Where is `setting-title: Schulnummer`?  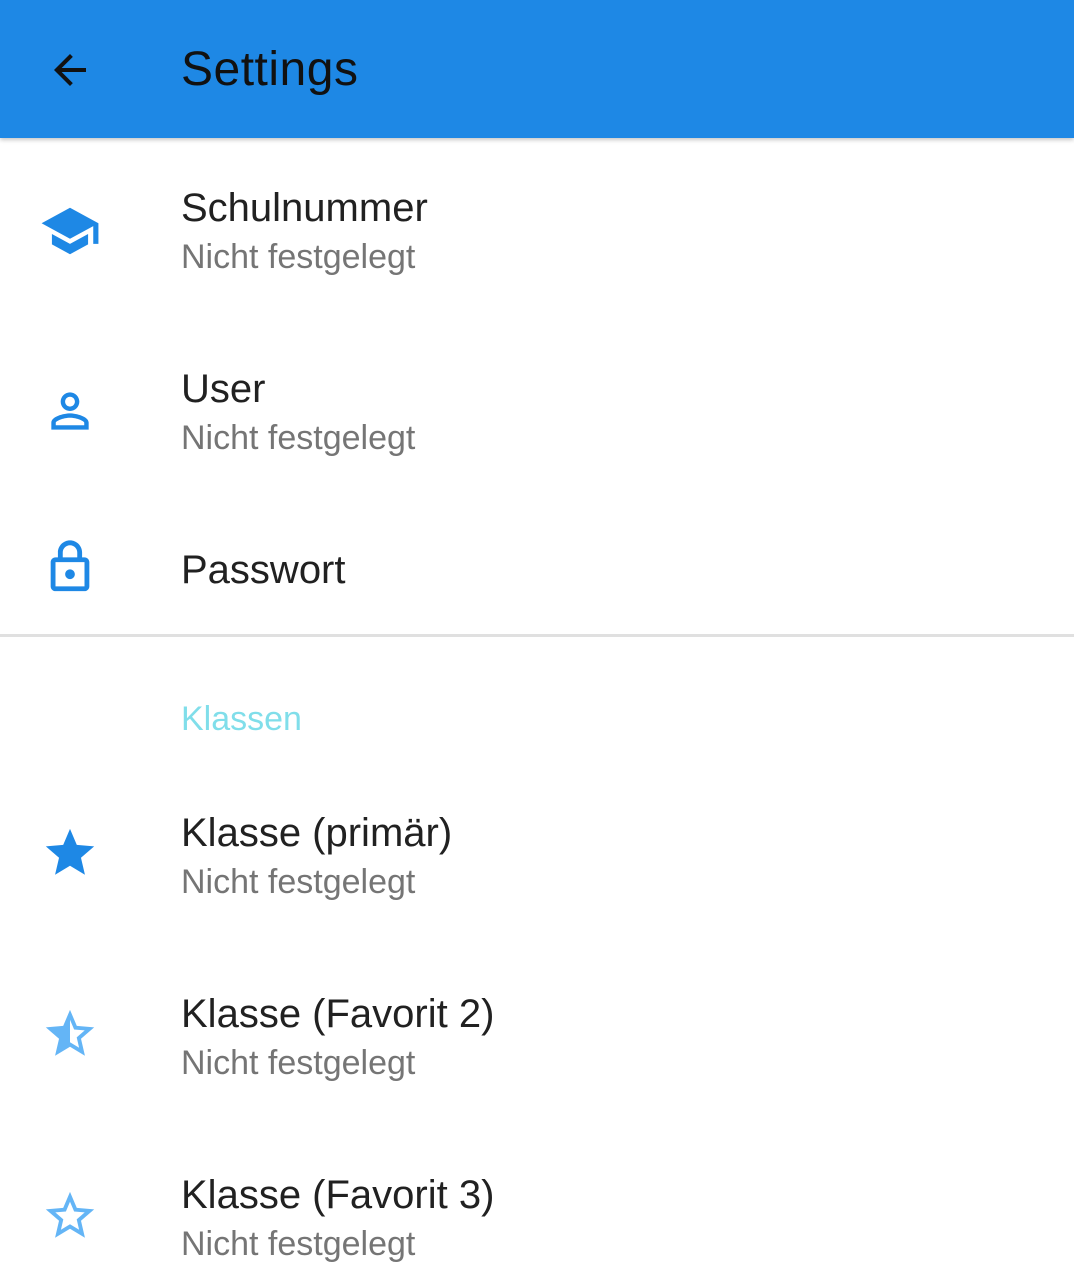
setting-title: Schulnummer is located at coordinates (304, 208).